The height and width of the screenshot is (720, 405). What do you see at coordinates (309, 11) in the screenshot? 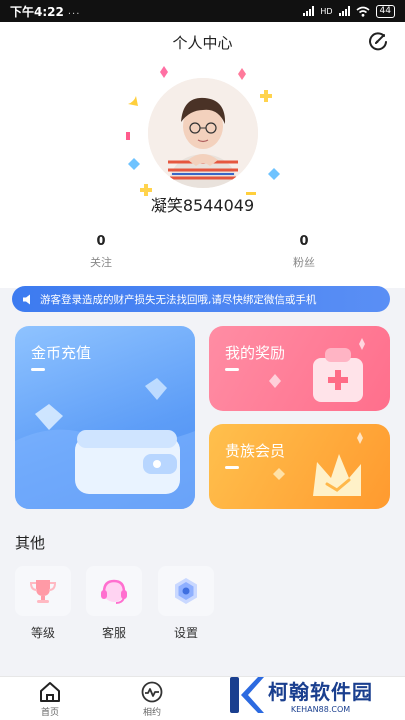
I see `signal-icon` at bounding box center [309, 11].